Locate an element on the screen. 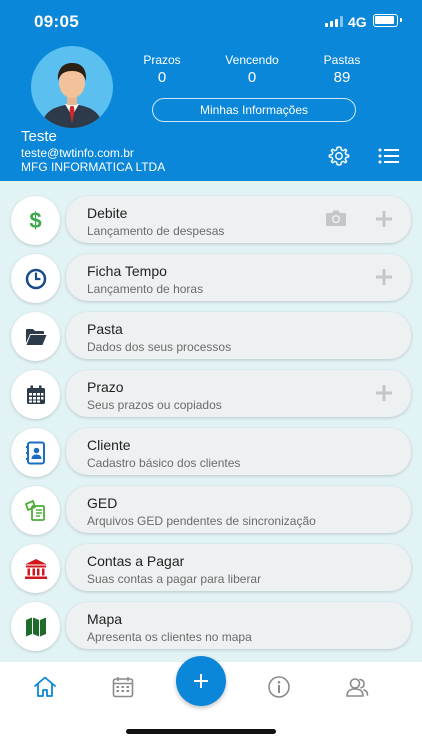 The width and height of the screenshot is (422, 750). menu-item-ficha-tempo: Ficha Tempo Lançamento de horas is located at coordinates (211, 277).